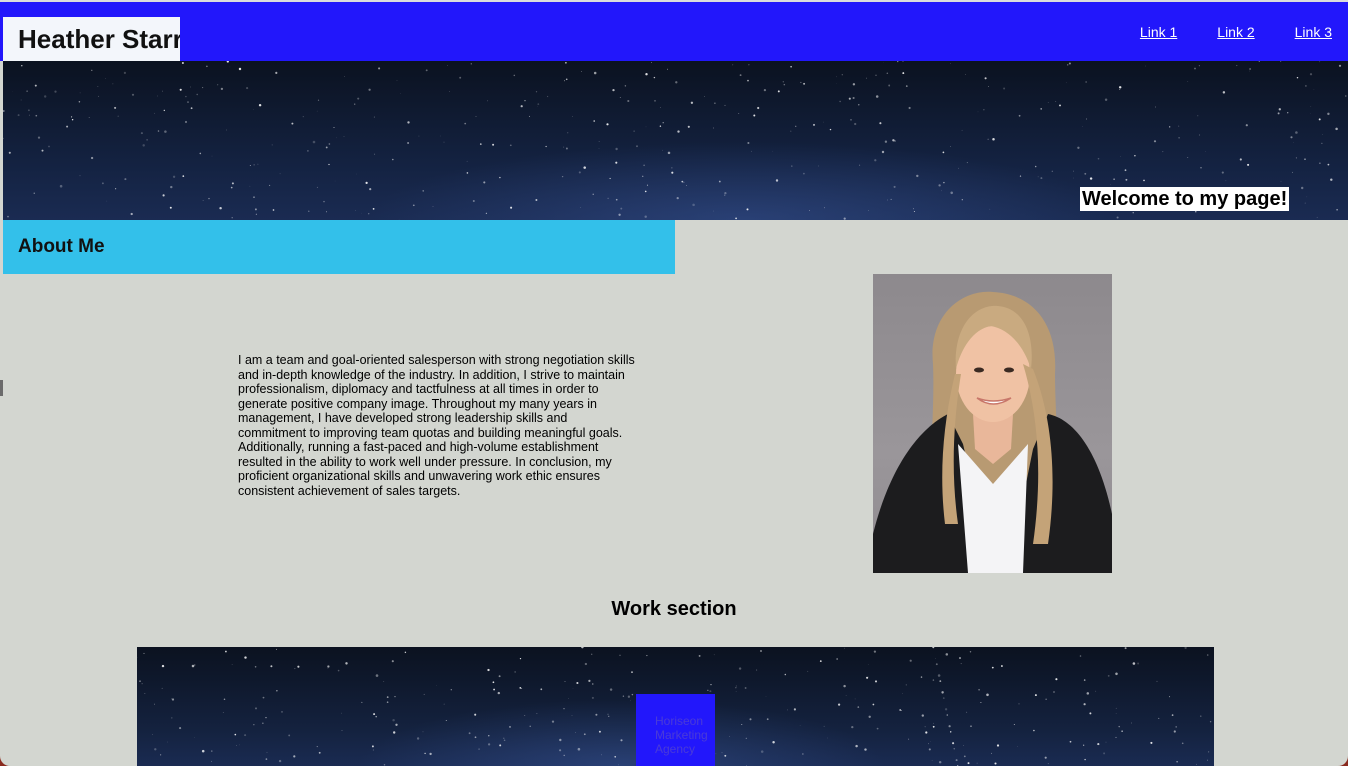 Image resolution: width=1348 pixels, height=766 pixels. I want to click on nav-link-2: Link 2, so click(1235, 32).